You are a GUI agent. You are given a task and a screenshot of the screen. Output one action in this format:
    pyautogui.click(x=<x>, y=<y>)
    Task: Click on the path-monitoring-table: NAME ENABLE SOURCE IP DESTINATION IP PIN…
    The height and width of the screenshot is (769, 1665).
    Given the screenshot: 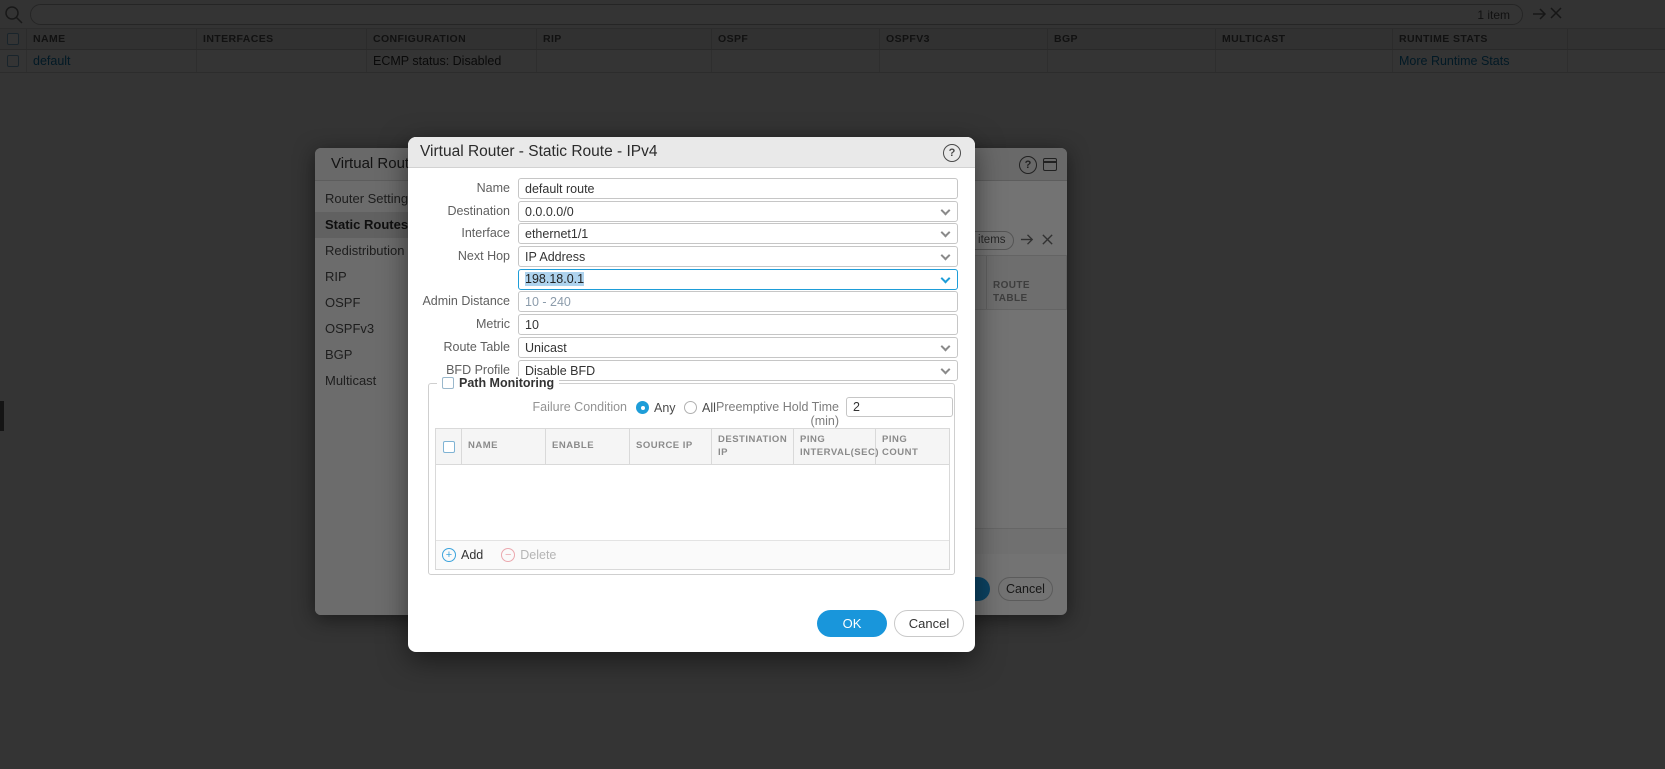 What is the action you would take?
    pyautogui.click(x=692, y=499)
    